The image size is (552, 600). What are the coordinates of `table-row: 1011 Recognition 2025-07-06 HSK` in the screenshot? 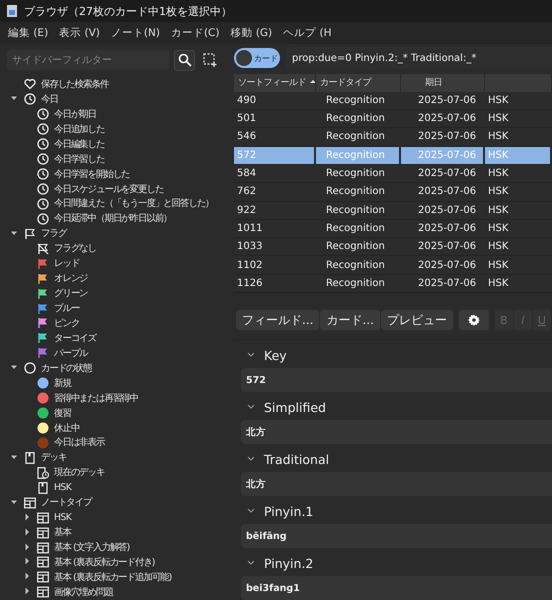 It's located at (393, 229).